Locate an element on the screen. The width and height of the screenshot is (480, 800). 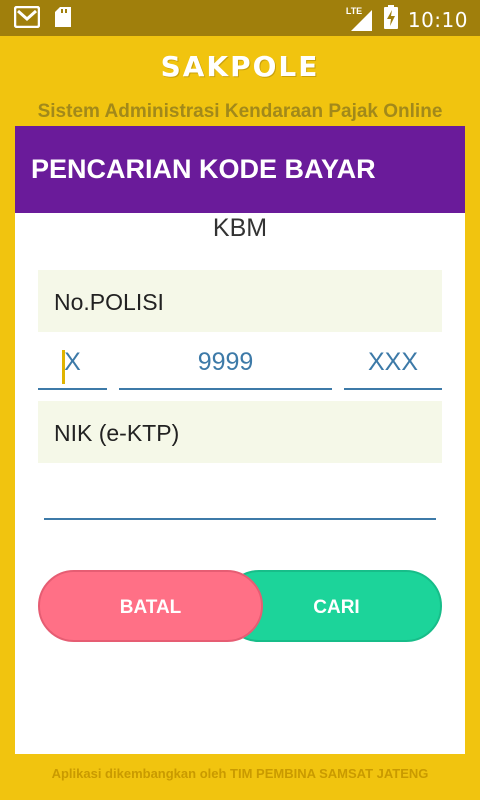
plate-number-placeholder: 9999 is located at coordinates (225, 362).